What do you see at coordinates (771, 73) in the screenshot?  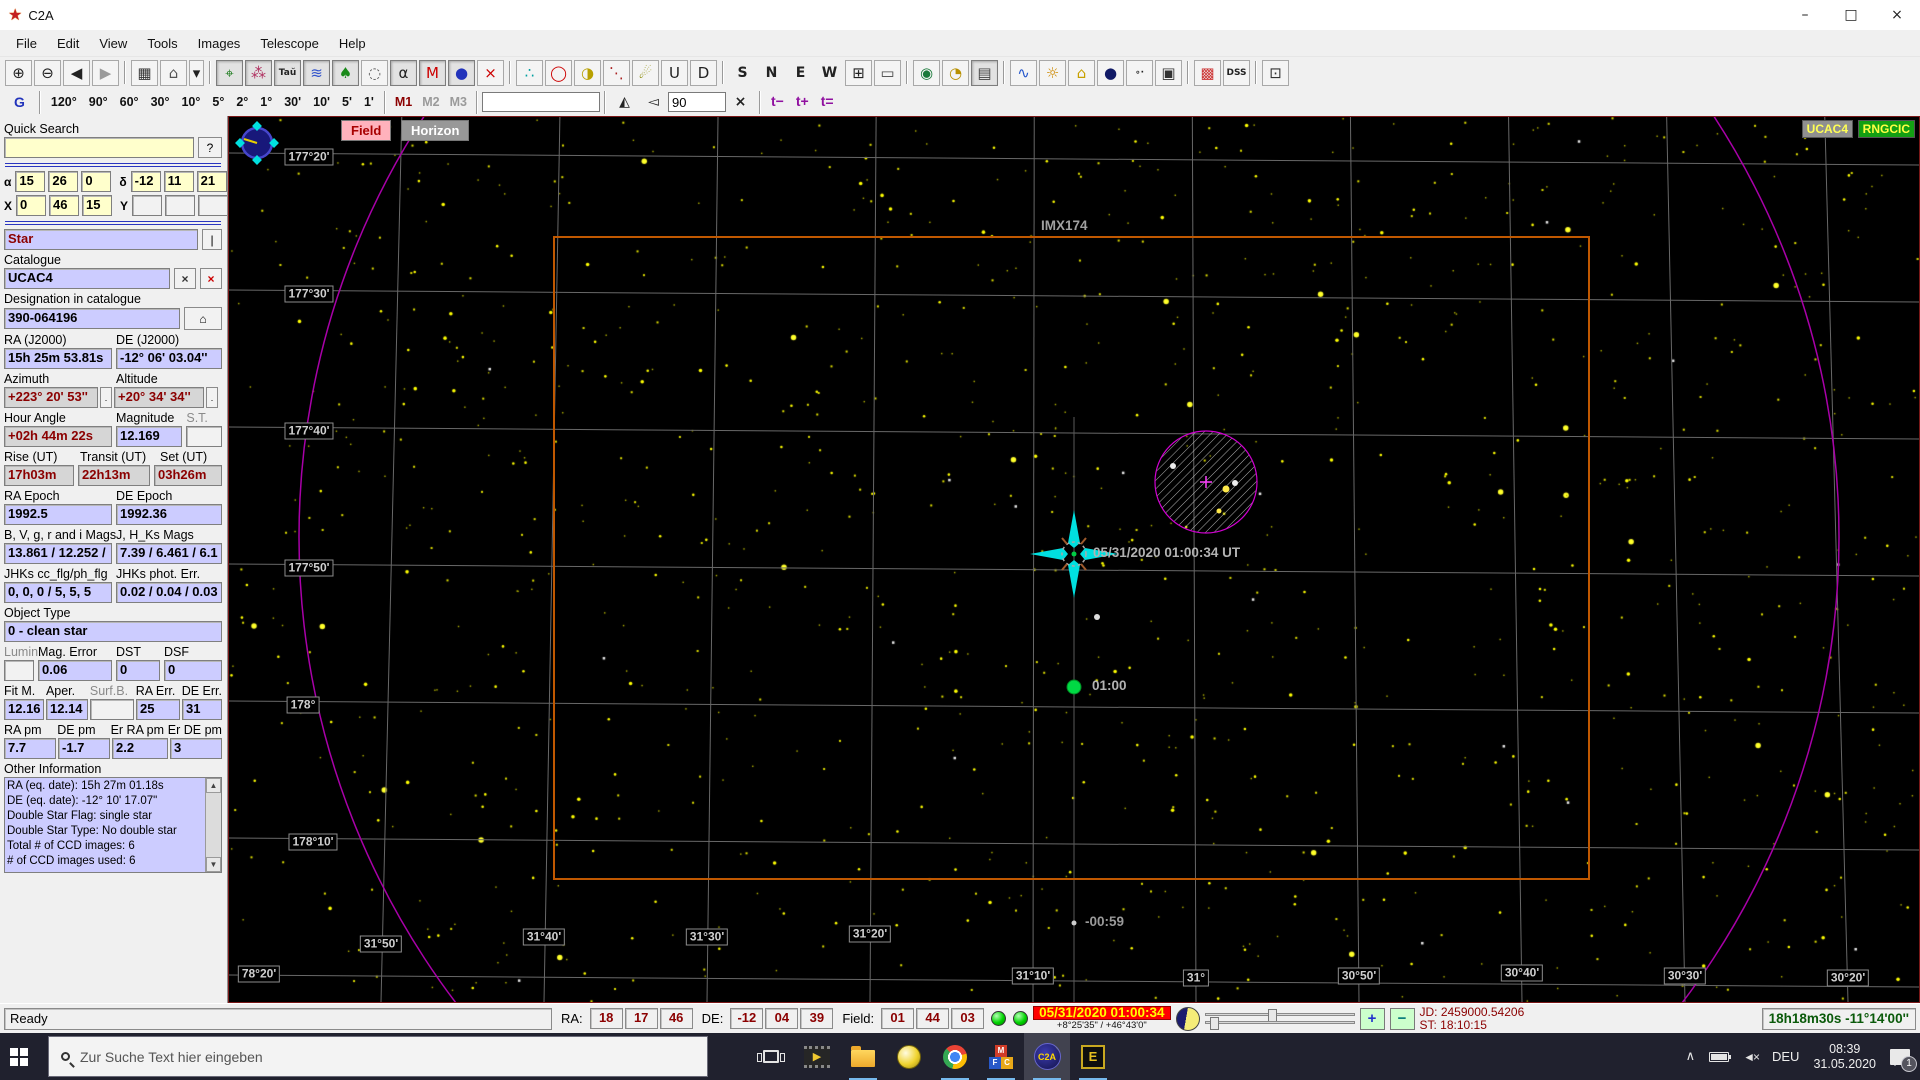 I see `orient-north-icon: N` at bounding box center [771, 73].